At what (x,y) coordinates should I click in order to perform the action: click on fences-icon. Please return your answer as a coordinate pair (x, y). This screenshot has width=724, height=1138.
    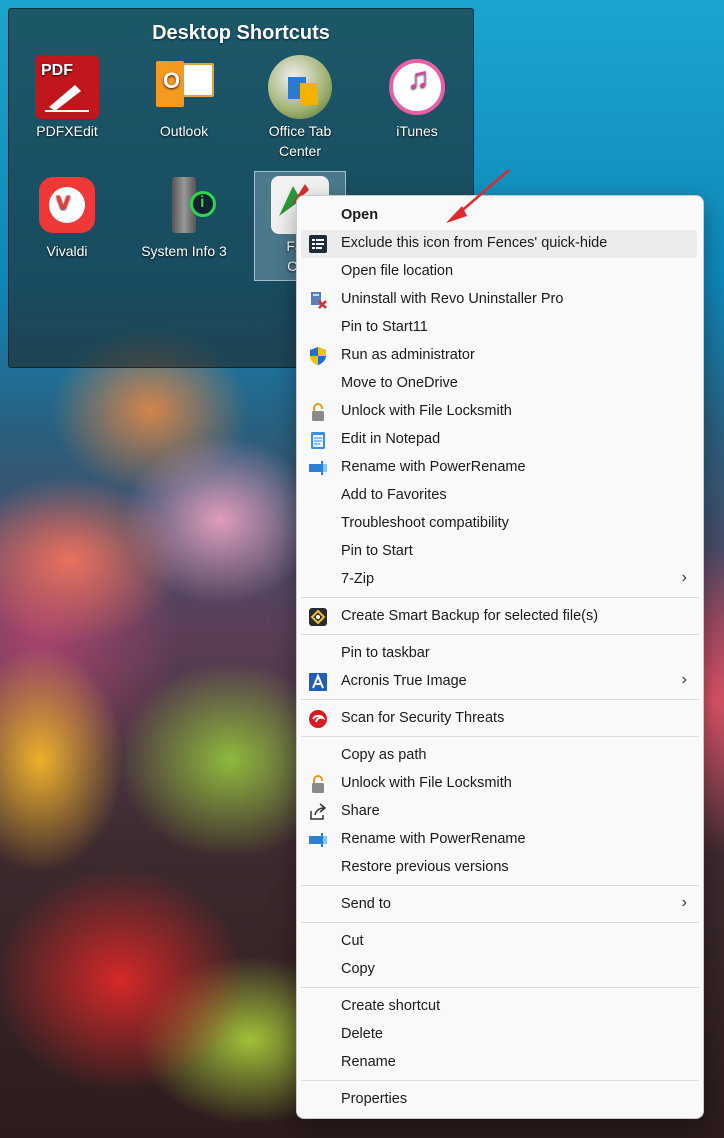
    Looking at the image, I should click on (318, 244).